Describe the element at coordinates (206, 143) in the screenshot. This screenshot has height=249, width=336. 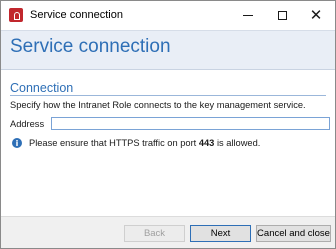
I see `info-port: 443` at that location.